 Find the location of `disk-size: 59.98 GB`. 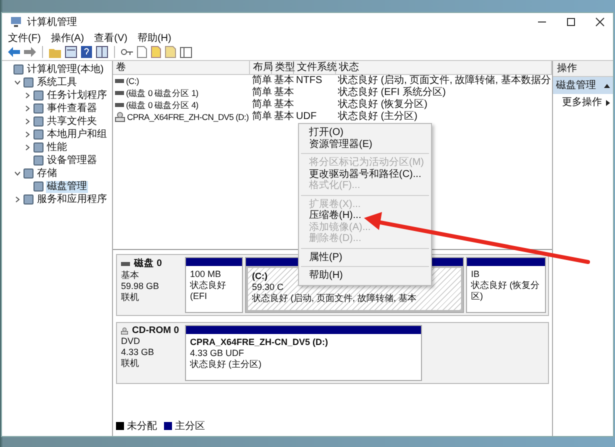

disk-size: 59.98 GB is located at coordinates (140, 286).